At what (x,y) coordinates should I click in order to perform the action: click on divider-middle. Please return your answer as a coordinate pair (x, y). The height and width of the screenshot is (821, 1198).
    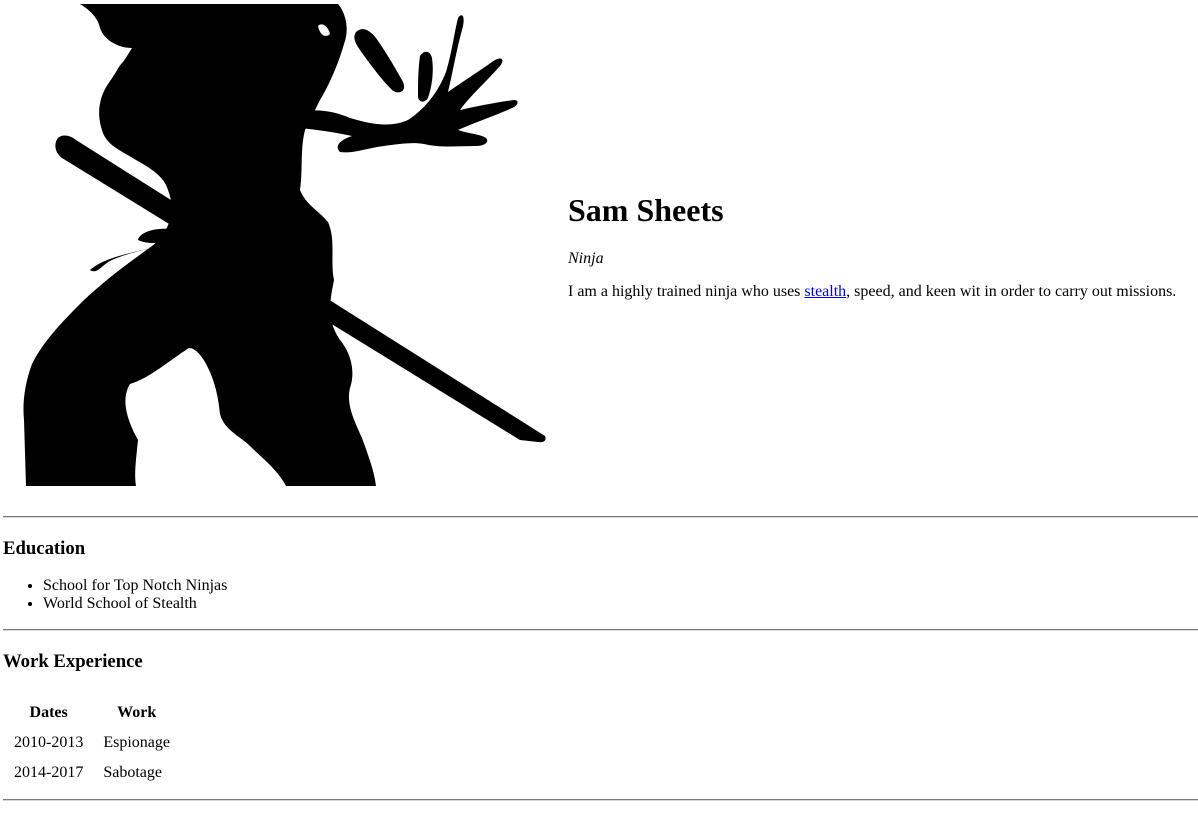
    Looking at the image, I should click on (600, 630).